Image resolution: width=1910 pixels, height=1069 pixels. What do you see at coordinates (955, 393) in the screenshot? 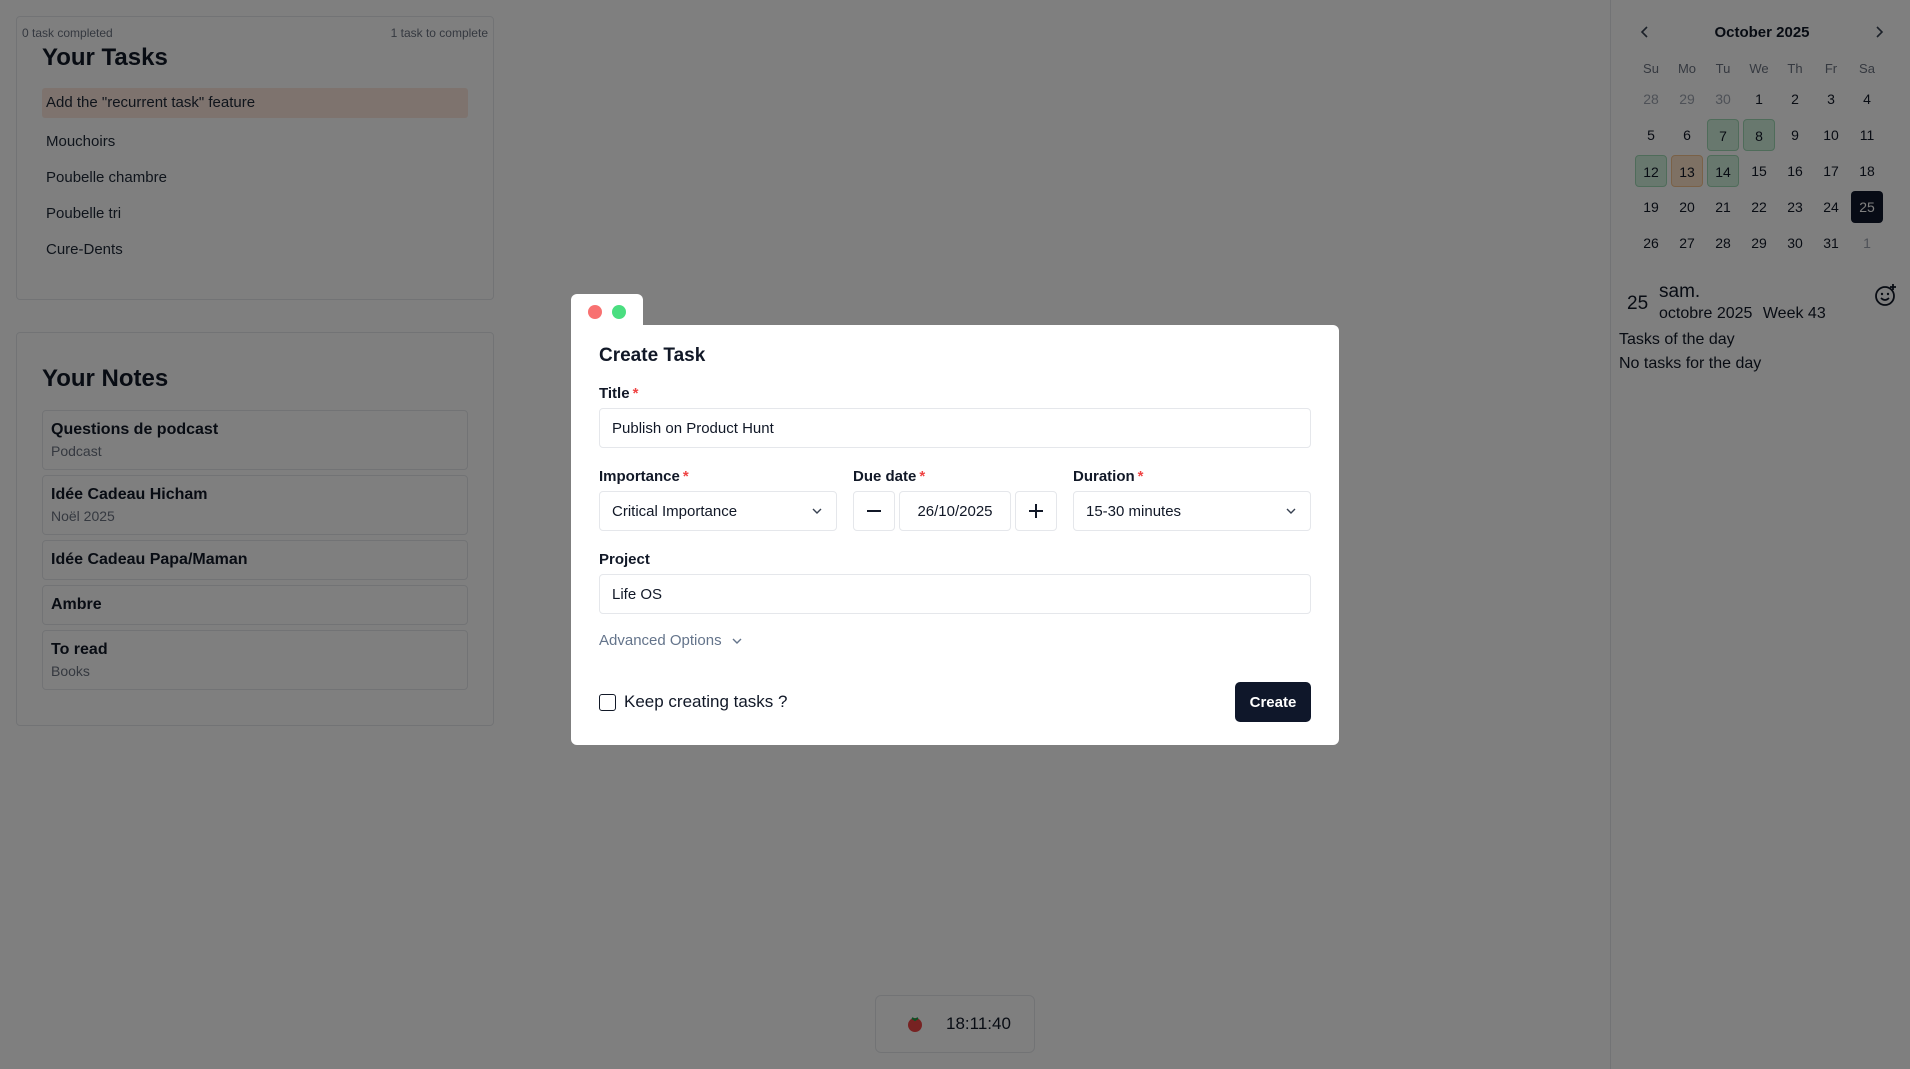
I see `title-label: Title *` at bounding box center [955, 393].